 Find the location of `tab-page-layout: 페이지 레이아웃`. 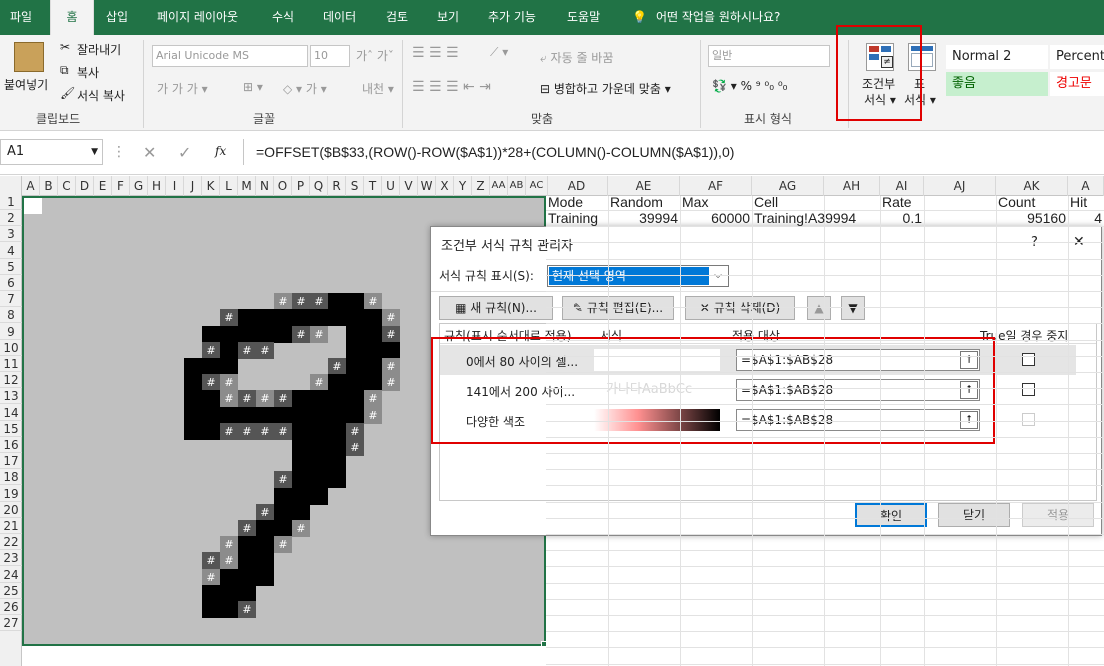

tab-page-layout: 페이지 레이아웃 is located at coordinates (197, 17).